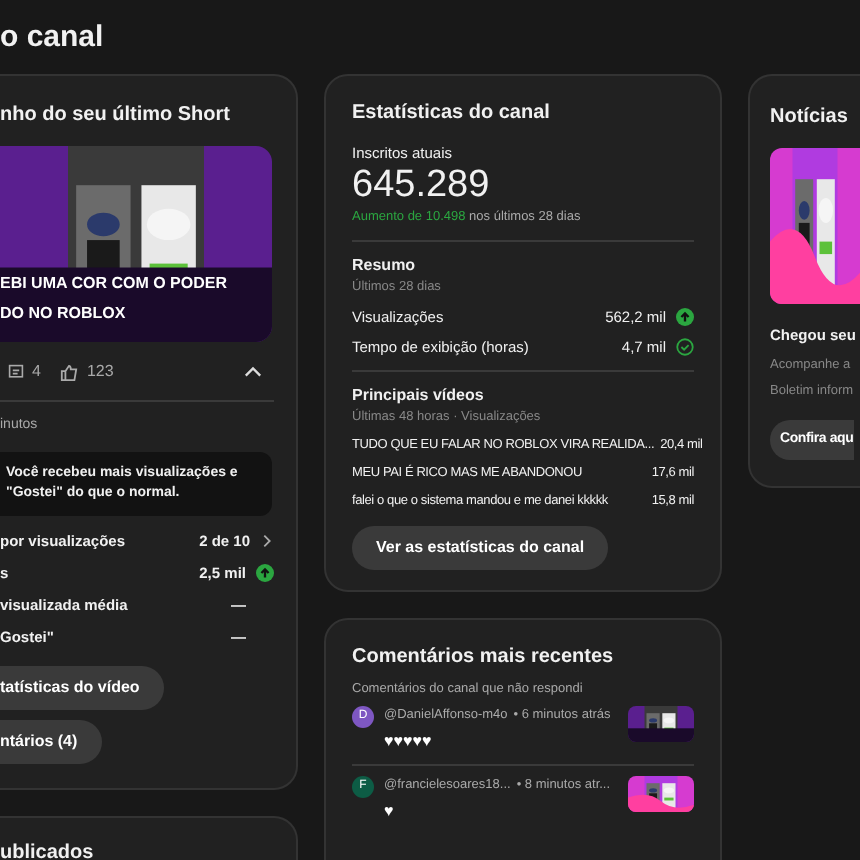  I want to click on card-title: ublicados, so click(48, 849).